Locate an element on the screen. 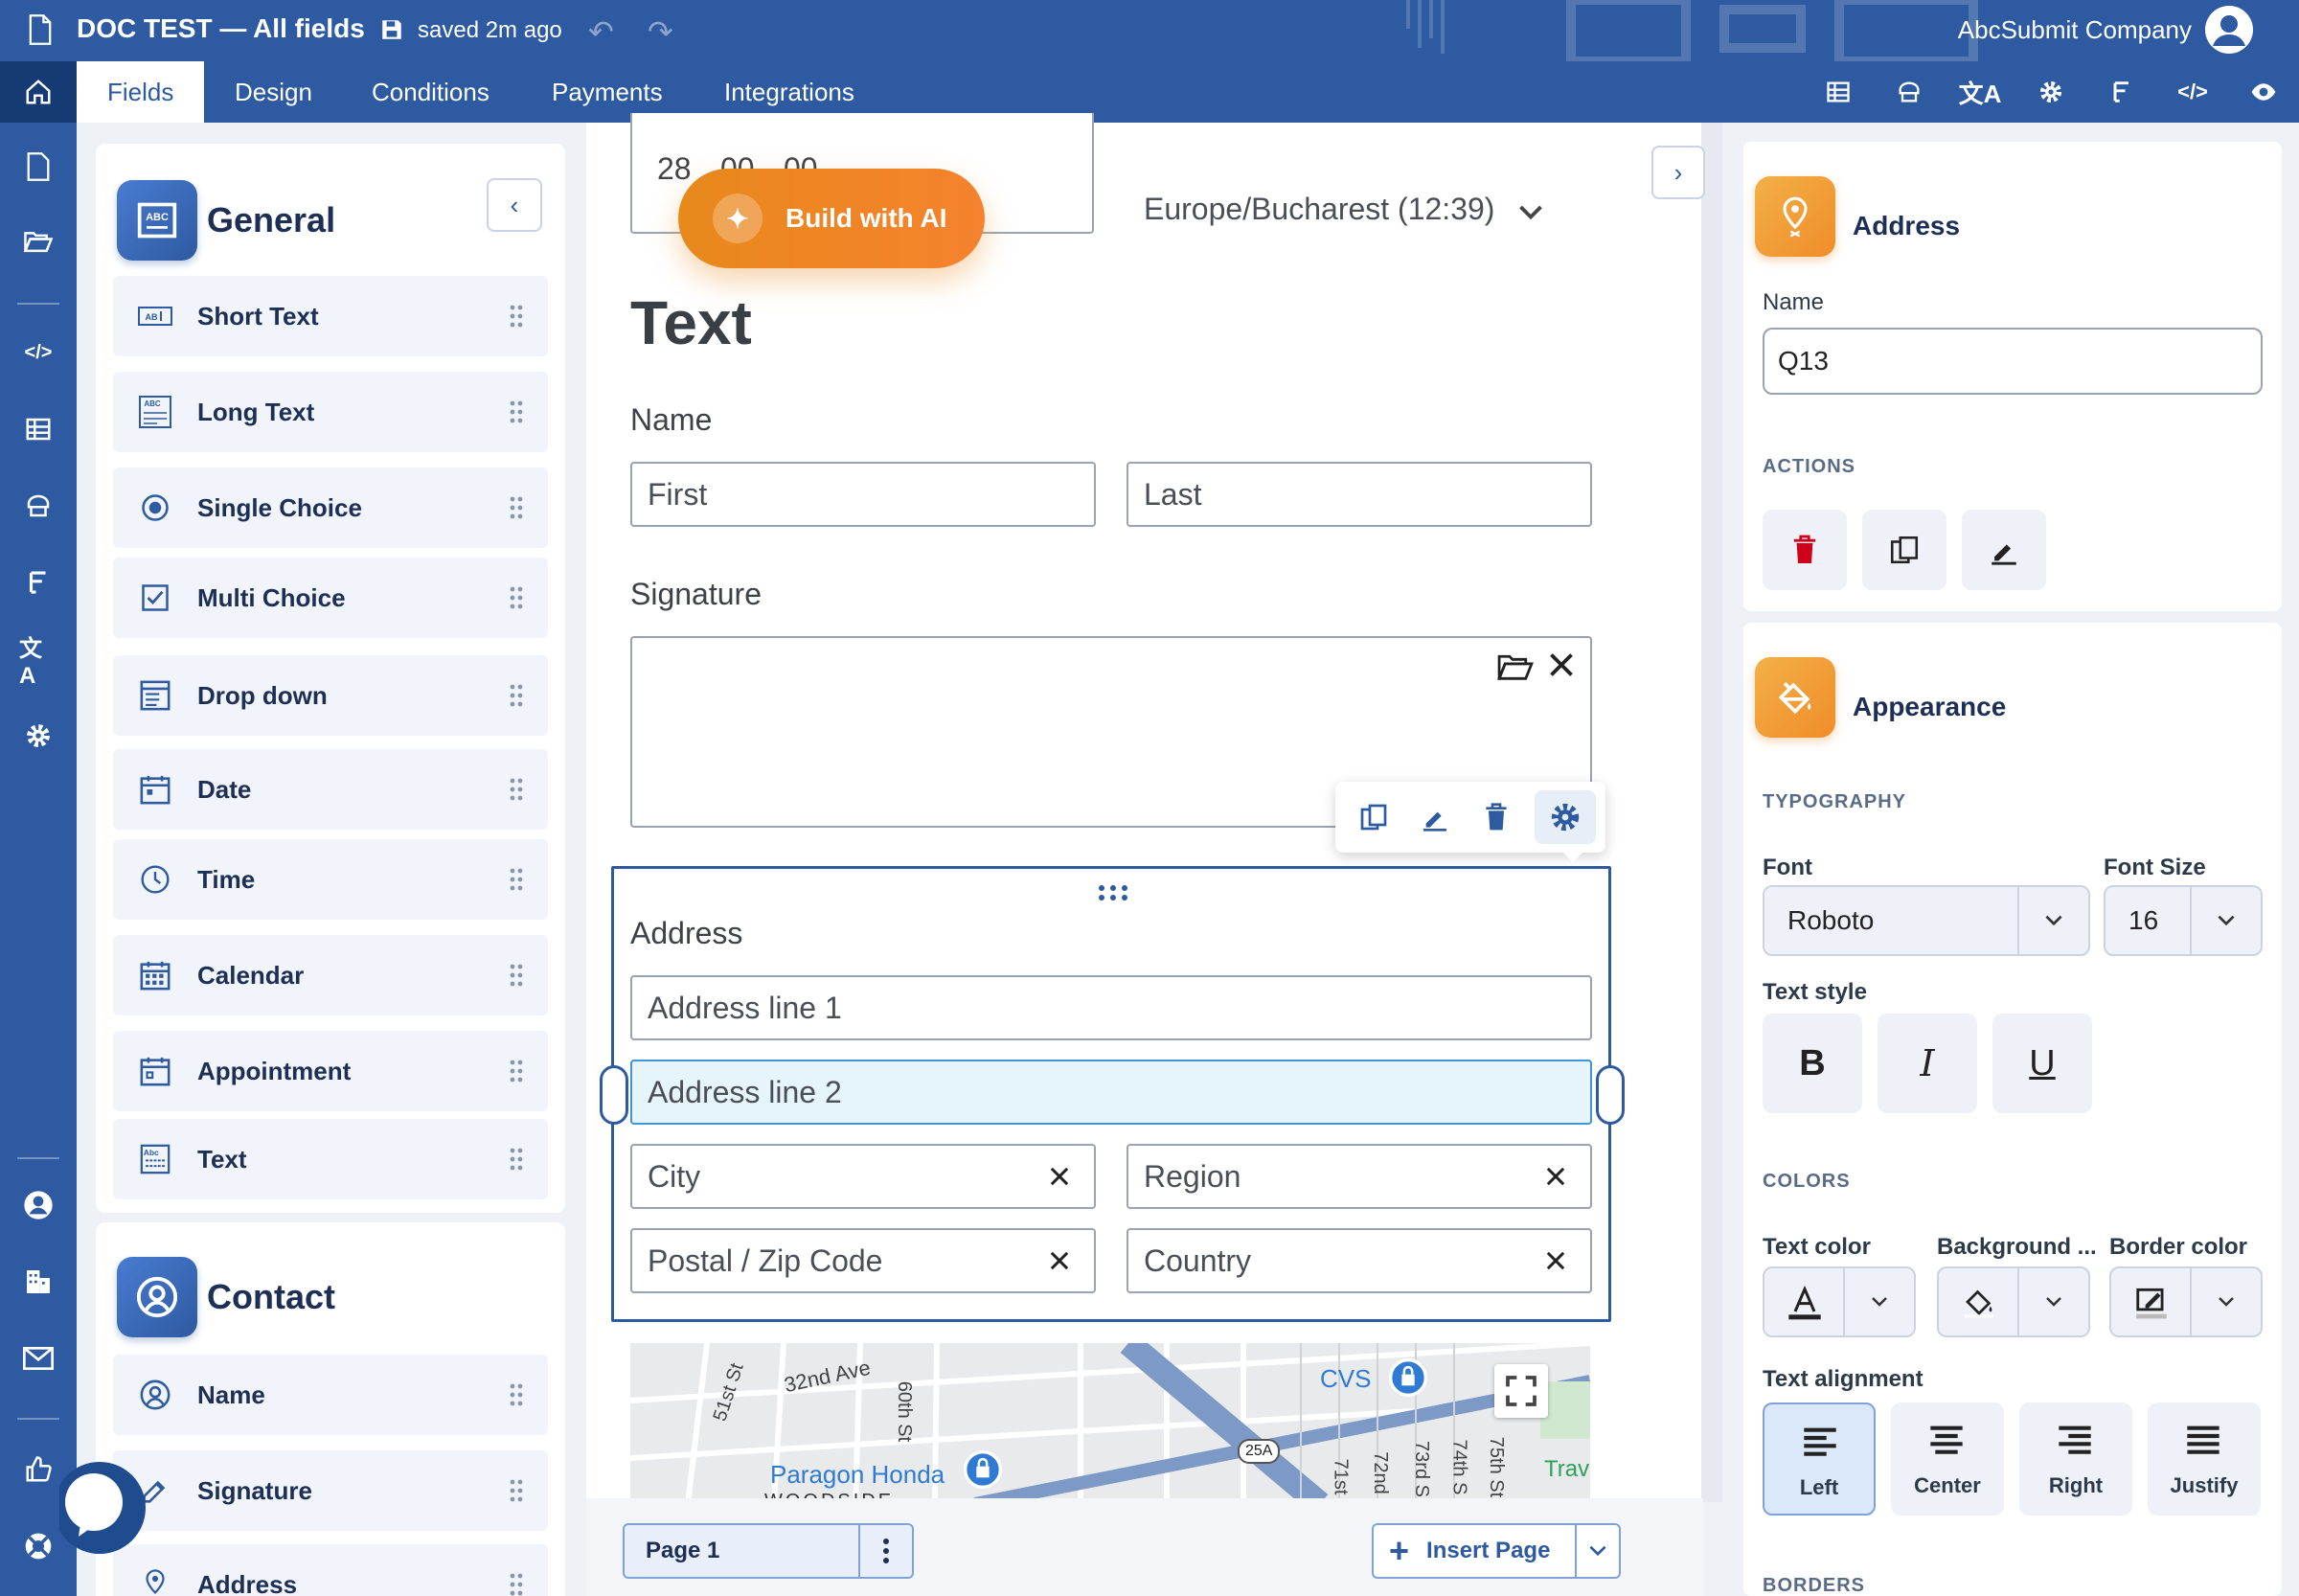 The image size is (2299, 1596). country-input: Country is located at coordinates (1359, 1260).